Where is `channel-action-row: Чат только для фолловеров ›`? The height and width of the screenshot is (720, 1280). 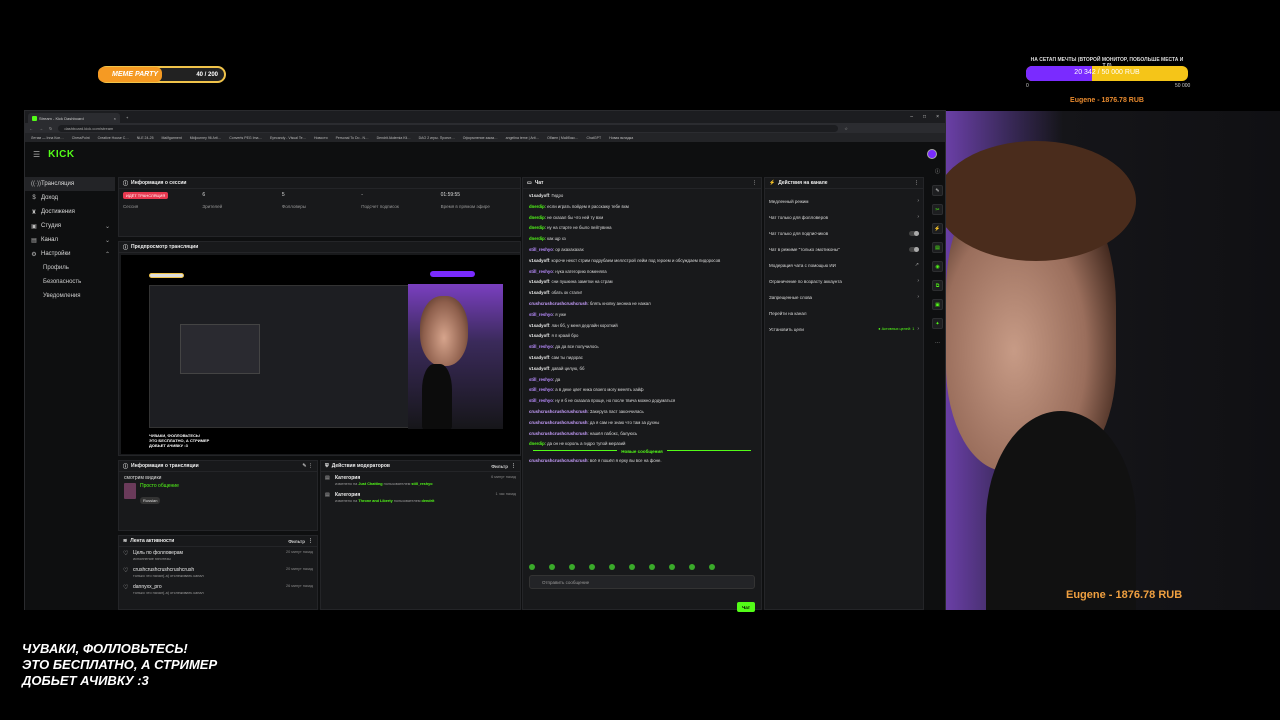
channel-action-row: Чат только для фолловеров › is located at coordinates (844, 217).